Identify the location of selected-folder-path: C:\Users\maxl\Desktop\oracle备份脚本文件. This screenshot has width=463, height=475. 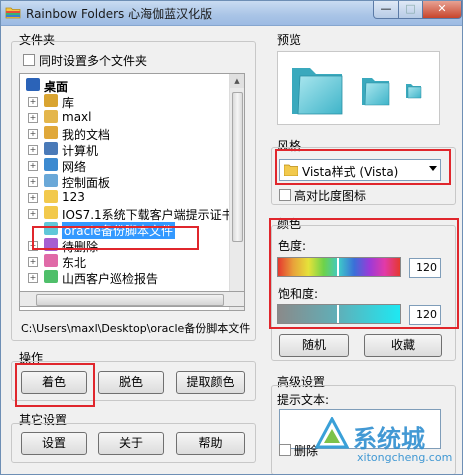
(136, 328).